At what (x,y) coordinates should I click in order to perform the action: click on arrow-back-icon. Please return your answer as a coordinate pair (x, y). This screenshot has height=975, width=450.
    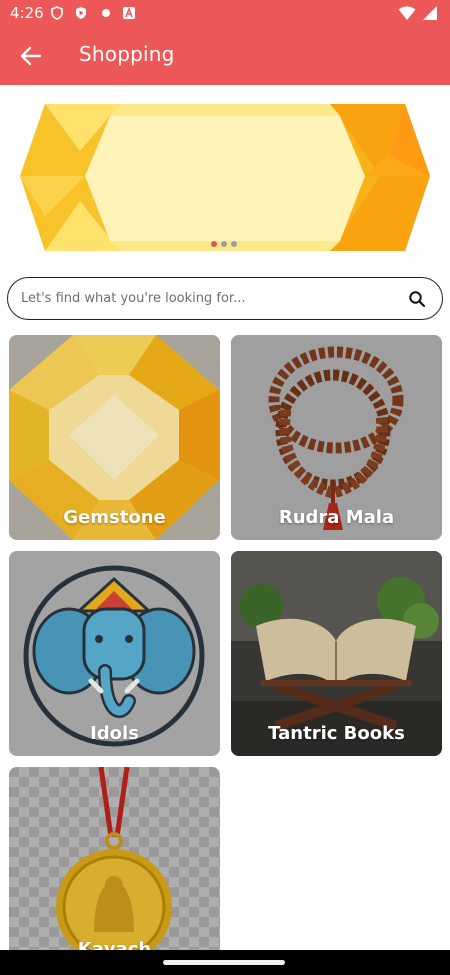
    Looking at the image, I should click on (31, 56).